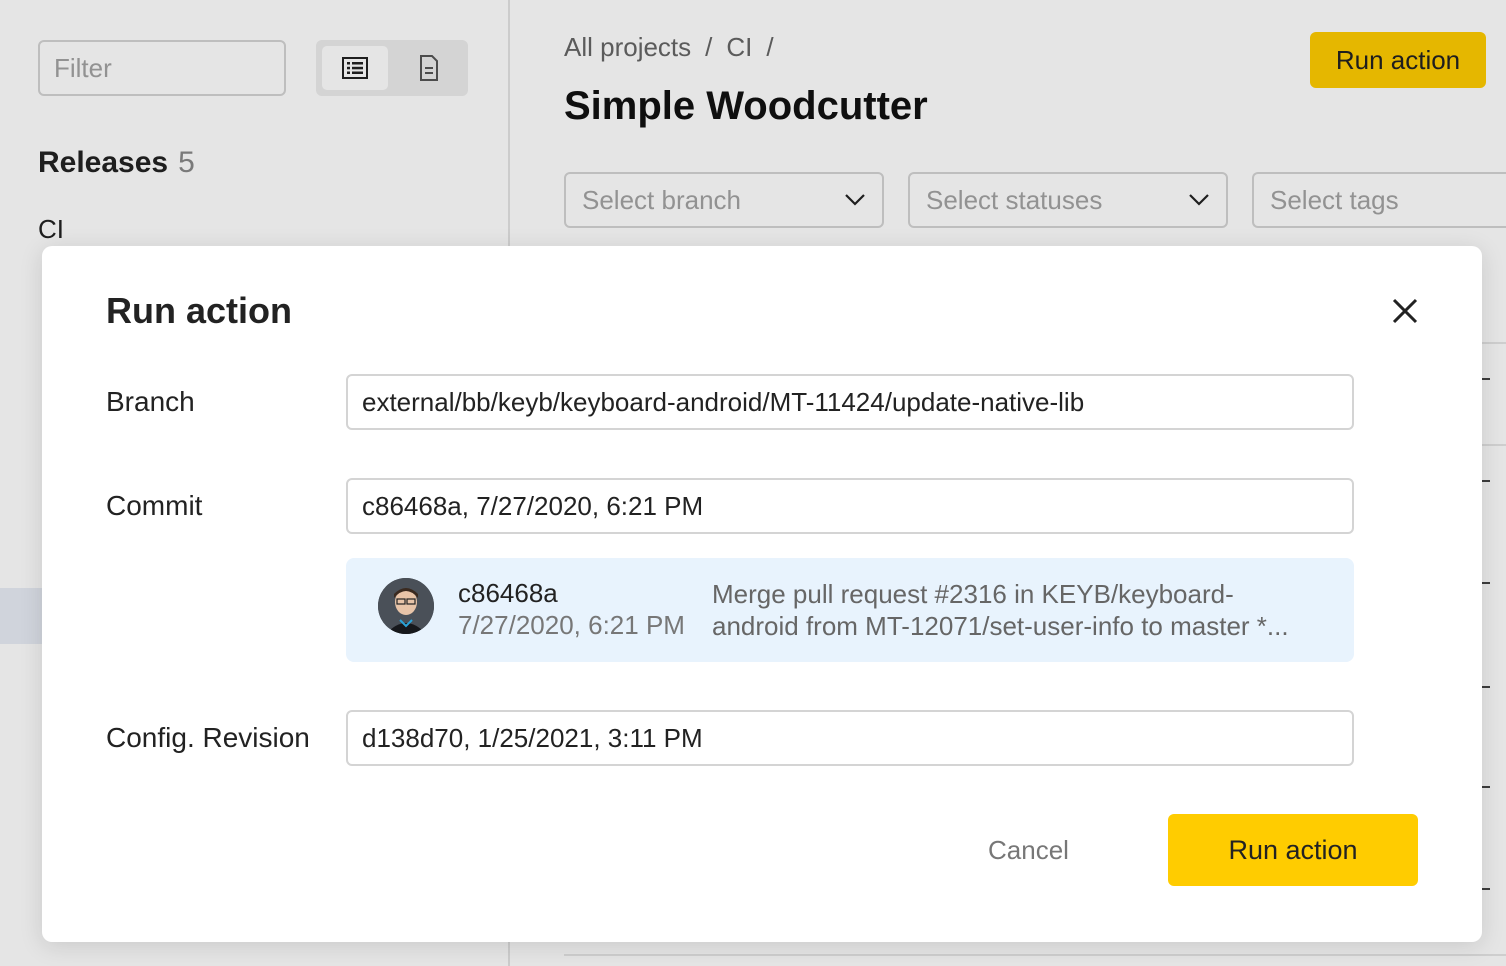 This screenshot has width=1506, height=966. I want to click on dialog-title: Run action, so click(199, 310).